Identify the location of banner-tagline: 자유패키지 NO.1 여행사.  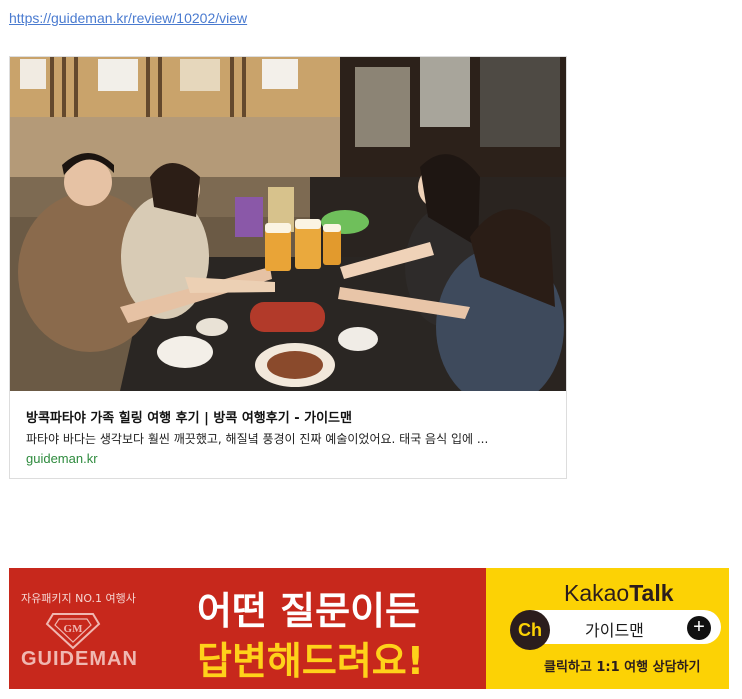
(78, 598).